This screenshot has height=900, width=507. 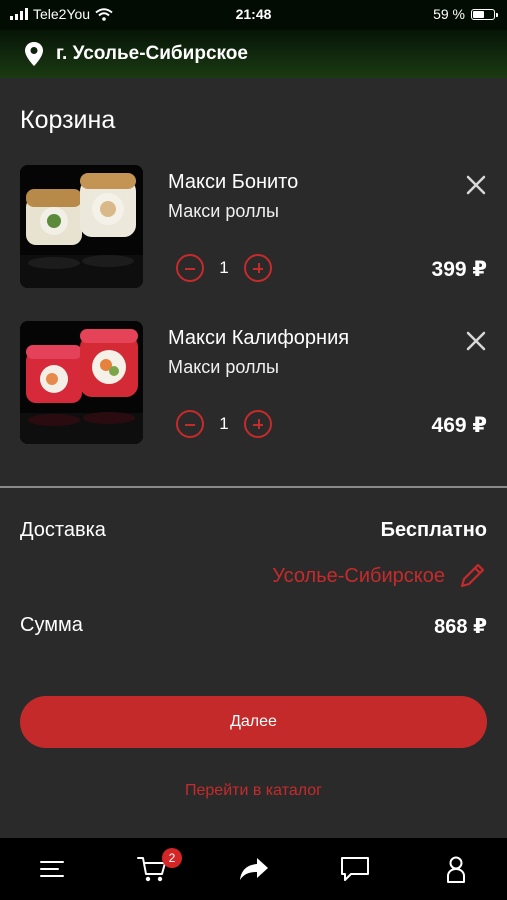 What do you see at coordinates (51, 625) in the screenshot?
I see `total-label: Сумма` at bounding box center [51, 625].